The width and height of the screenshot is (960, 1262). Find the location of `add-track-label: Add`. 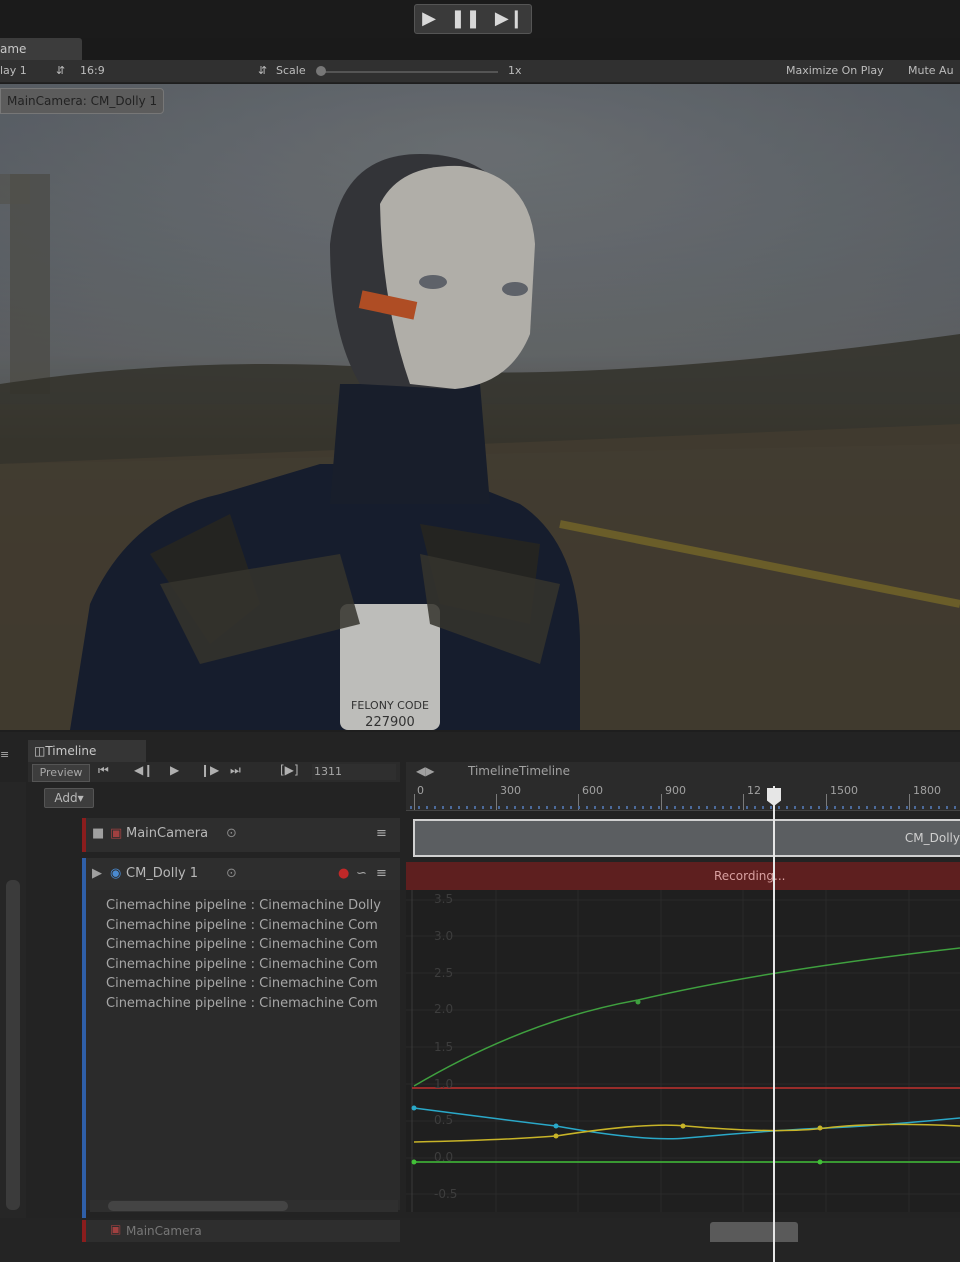

add-track-label: Add is located at coordinates (66, 798).